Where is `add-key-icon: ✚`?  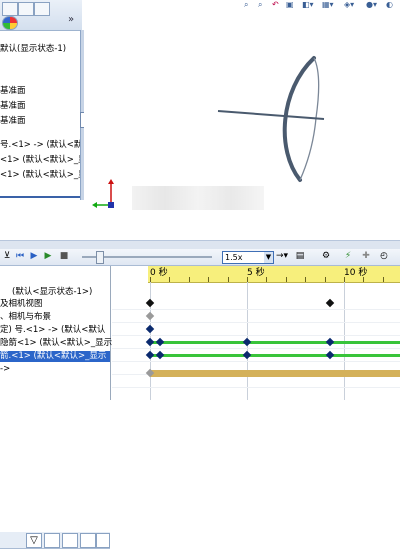 add-key-icon: ✚ is located at coordinates (366, 256).